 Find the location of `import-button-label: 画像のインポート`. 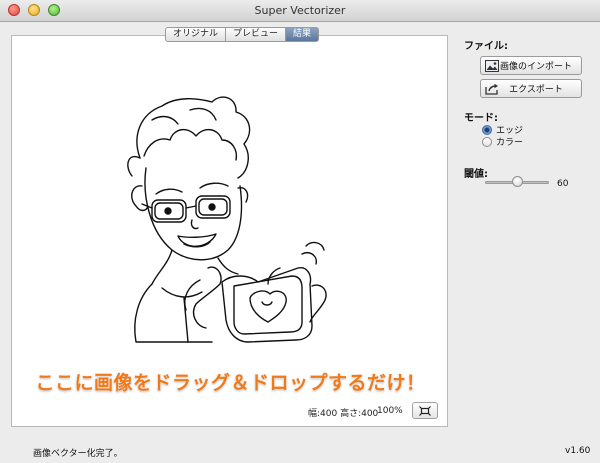

import-button-label: 画像のインポート is located at coordinates (535, 67).